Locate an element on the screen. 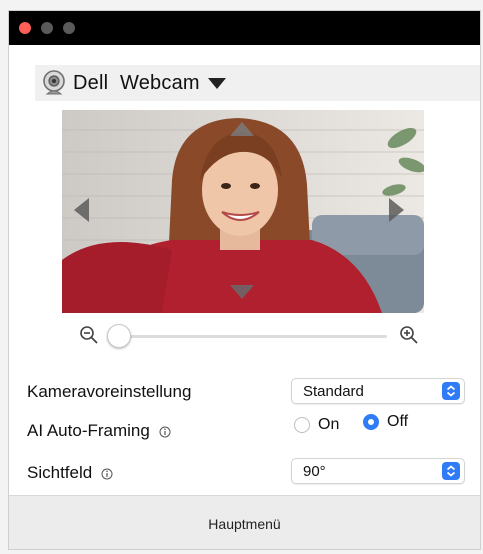 The image size is (483, 554). autoframing-on-radio: On is located at coordinates (316, 425).